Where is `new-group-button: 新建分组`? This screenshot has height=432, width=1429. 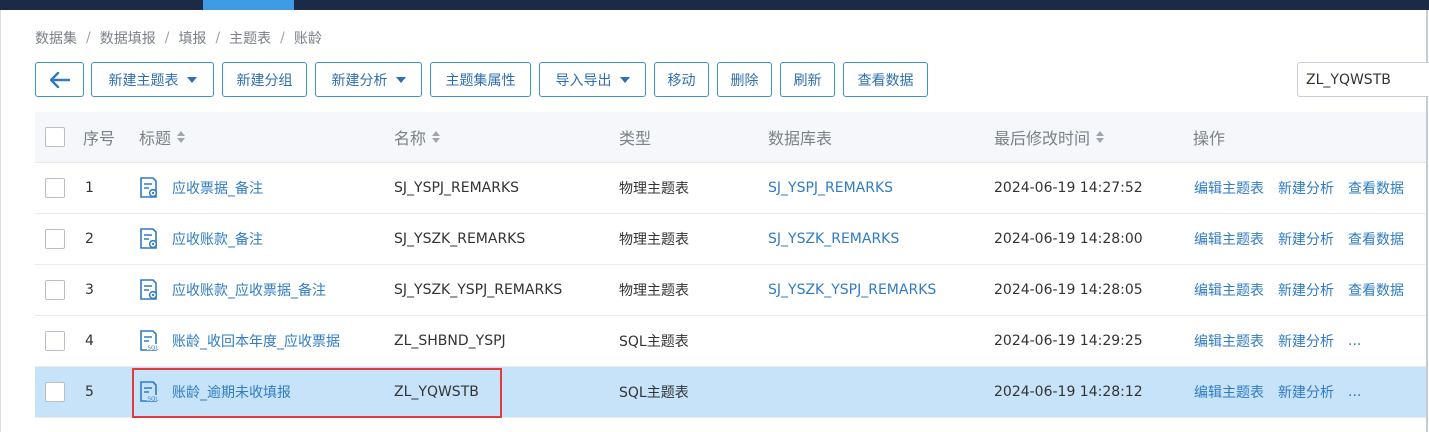 new-group-button: 新建分组 is located at coordinates (264, 79).